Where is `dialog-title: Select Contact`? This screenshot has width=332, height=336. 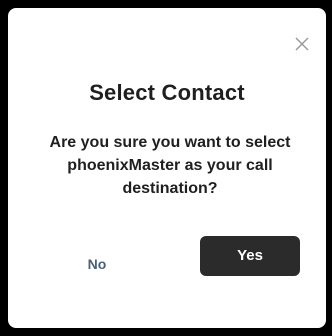 dialog-title: Select Contact is located at coordinates (167, 92).